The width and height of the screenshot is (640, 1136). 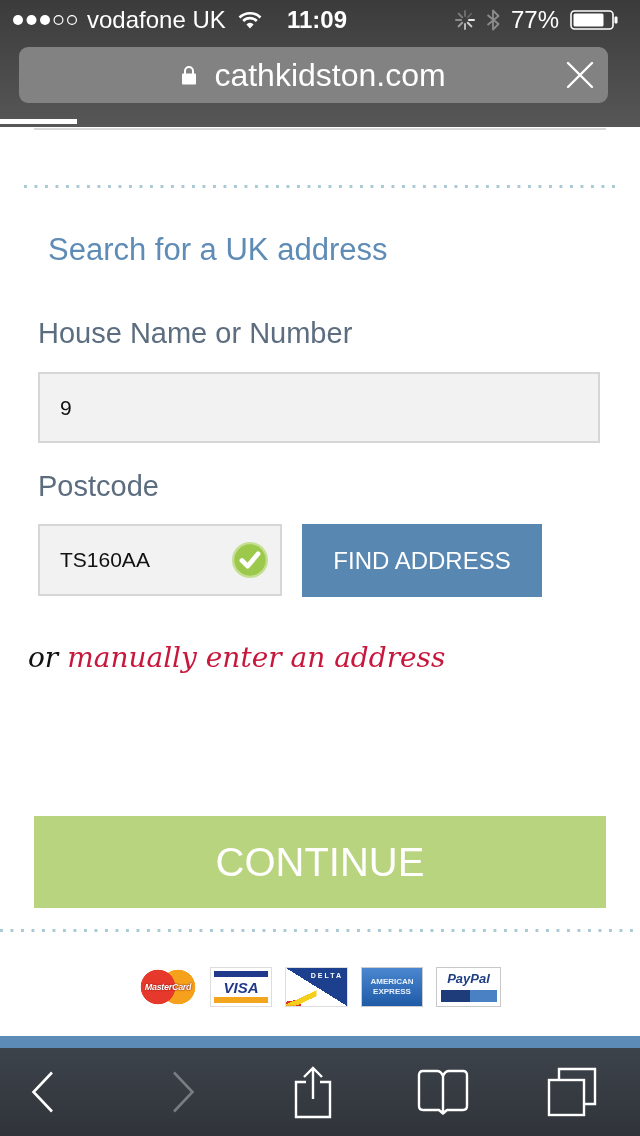 I want to click on mastercard-logo: MasterCard, so click(x=168, y=987).